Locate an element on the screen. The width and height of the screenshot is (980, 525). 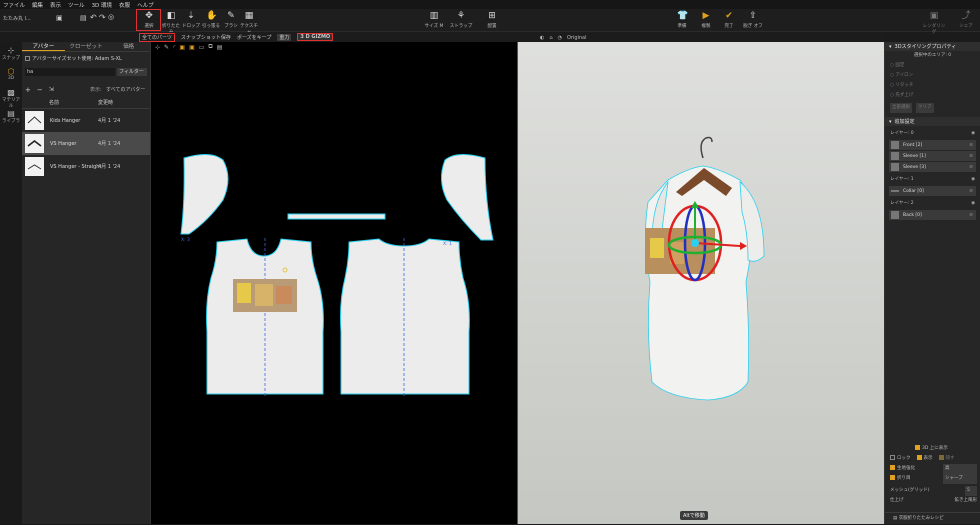
layer-item: Front [2] ≡ is located at coordinates (932, 145).